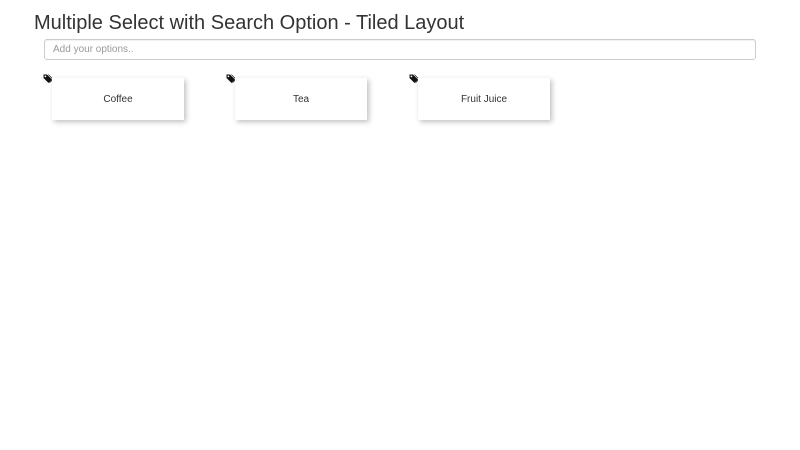 This screenshot has height=450, width=800. I want to click on option-tile-fruit-juice: Fruit Juice, so click(484, 99).